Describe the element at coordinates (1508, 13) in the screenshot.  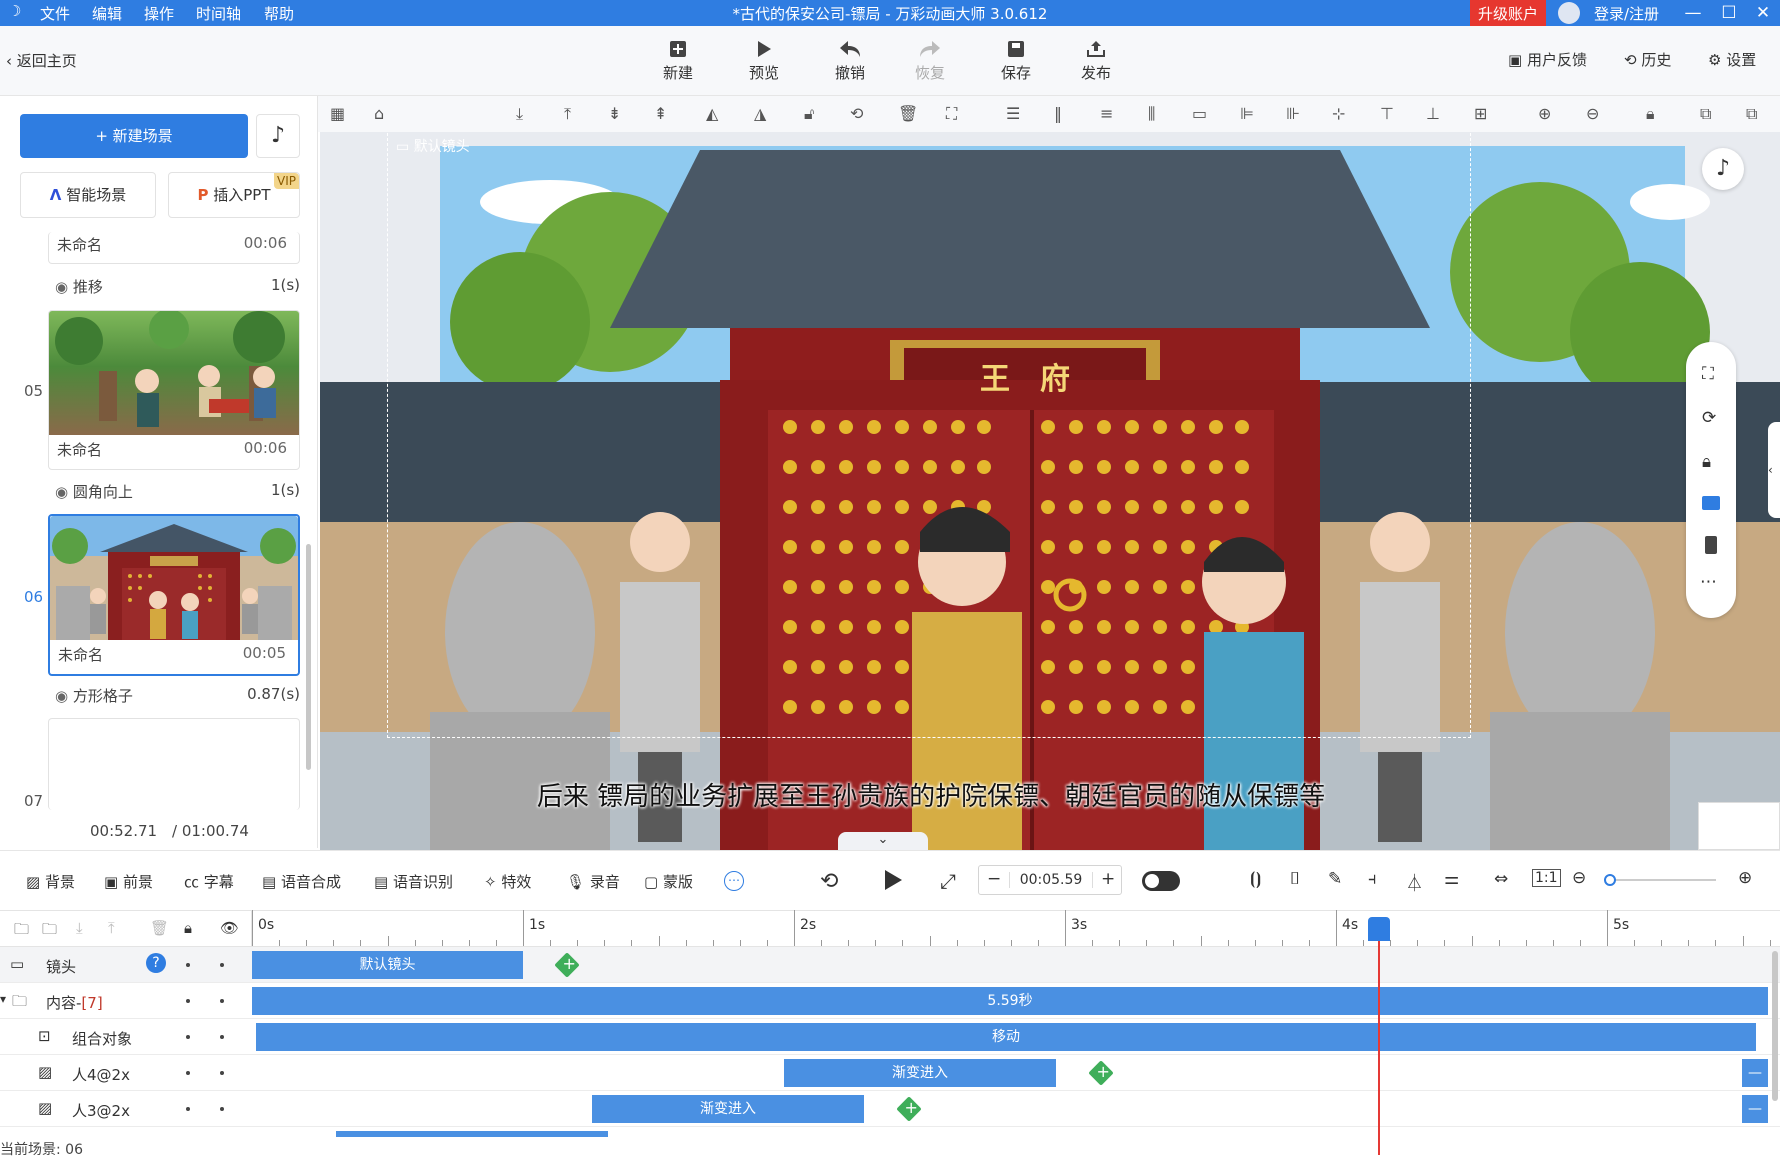
I see `upgrade-button: 升级账户` at that location.